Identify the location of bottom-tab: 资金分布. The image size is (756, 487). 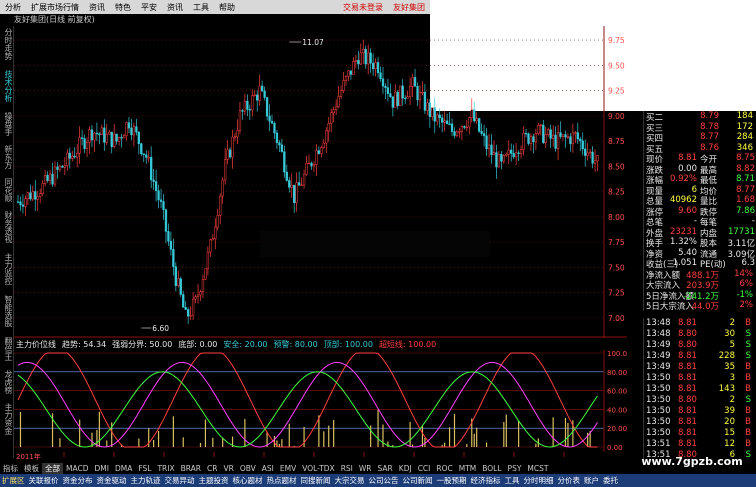
(78, 480).